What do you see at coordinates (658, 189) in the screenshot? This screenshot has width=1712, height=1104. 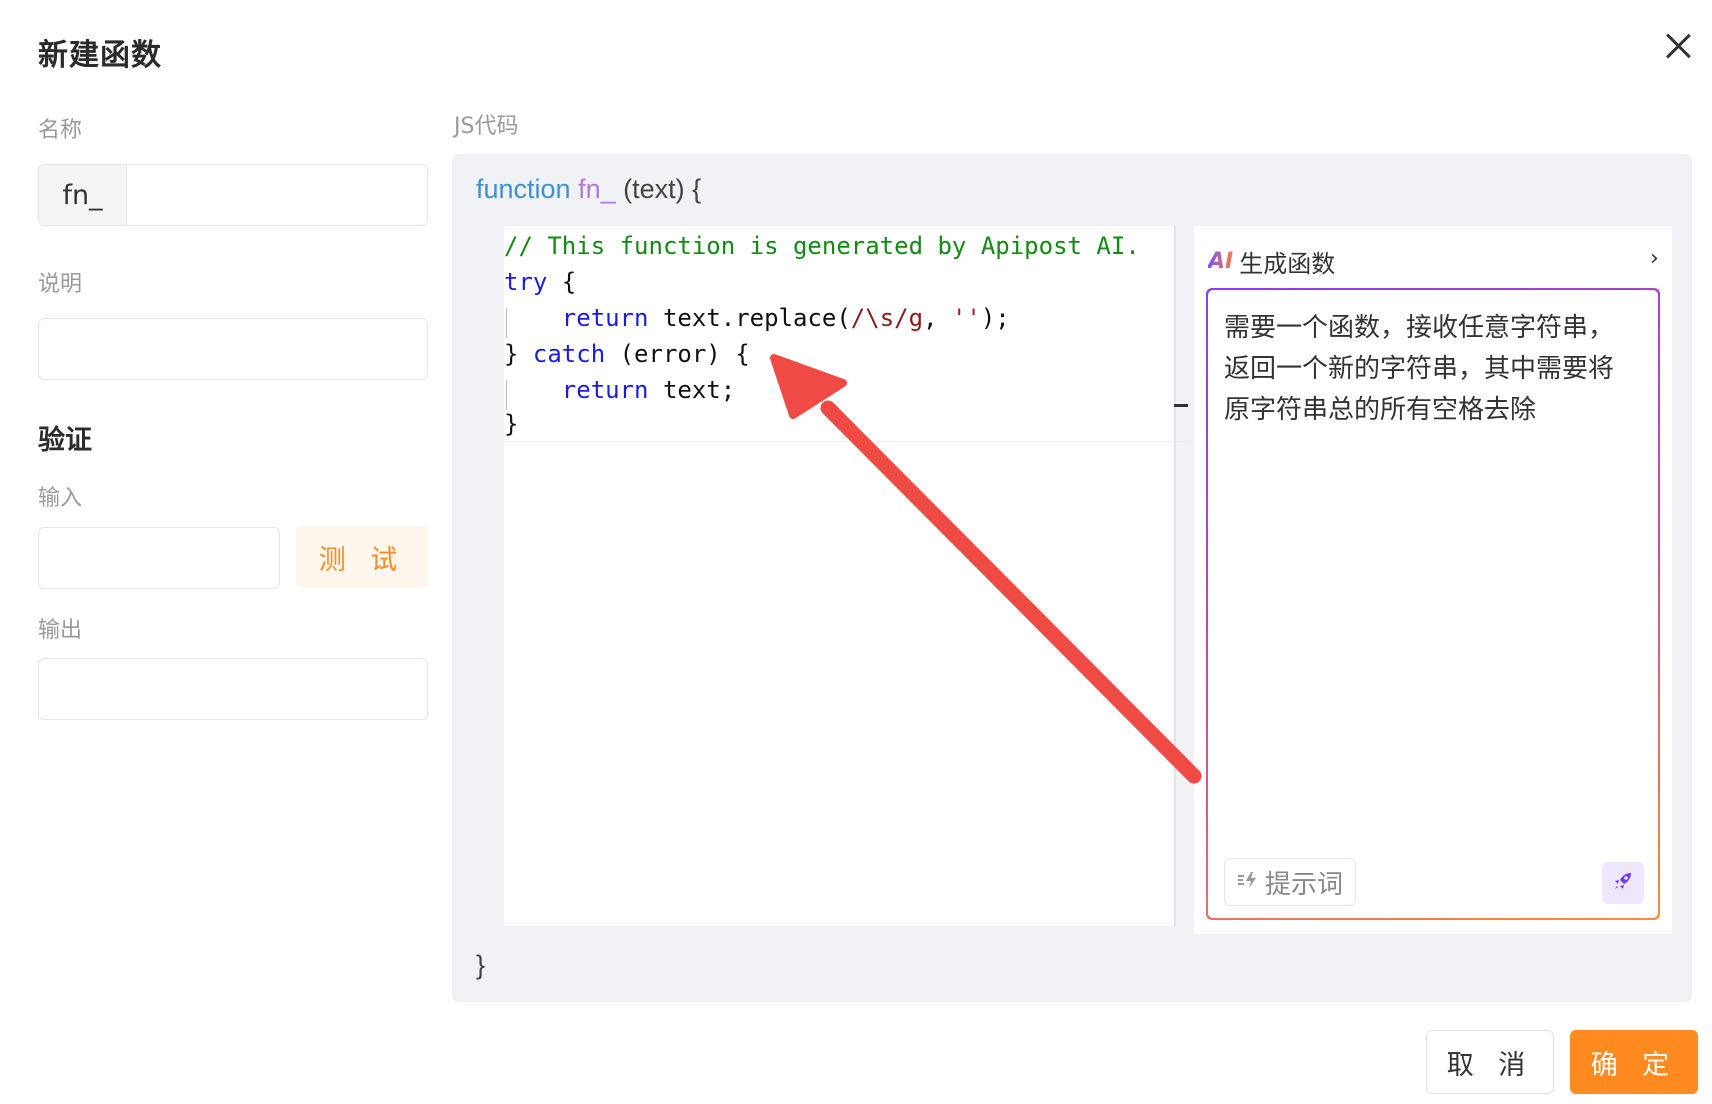 I see `sig-params: (text) {` at bounding box center [658, 189].